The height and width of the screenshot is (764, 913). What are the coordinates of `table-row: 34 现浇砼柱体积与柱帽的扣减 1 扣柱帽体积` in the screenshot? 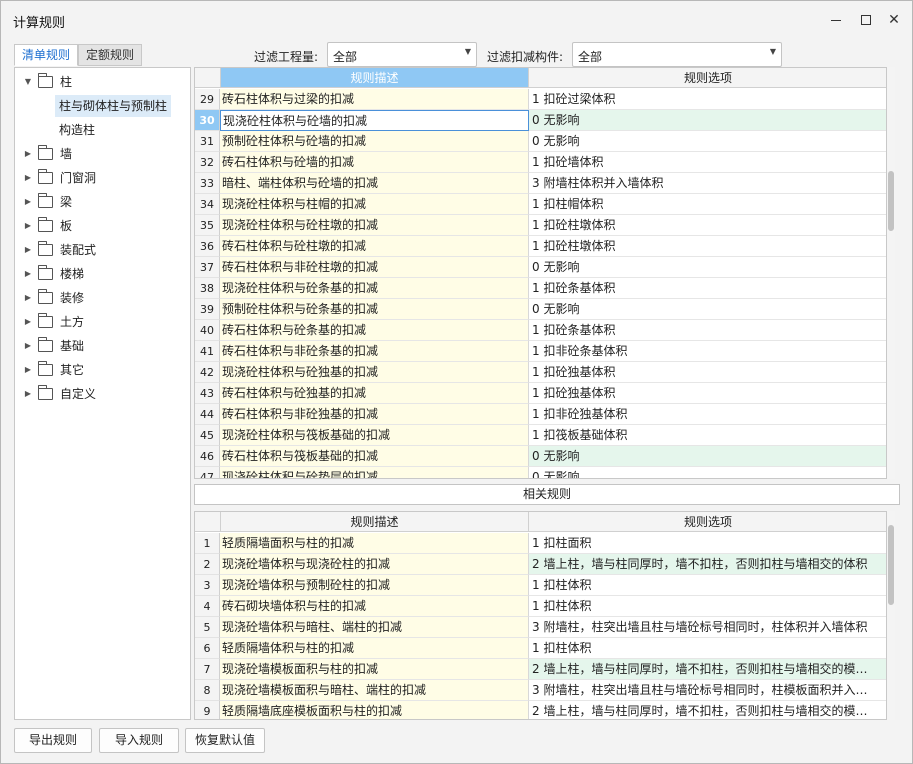 It's located at (540, 204).